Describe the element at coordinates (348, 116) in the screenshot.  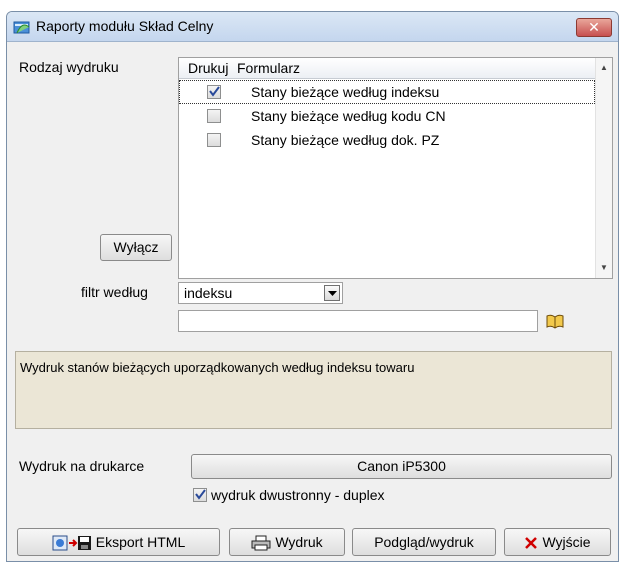
I see `form-name: Stany bieżące według kodu CN` at that location.